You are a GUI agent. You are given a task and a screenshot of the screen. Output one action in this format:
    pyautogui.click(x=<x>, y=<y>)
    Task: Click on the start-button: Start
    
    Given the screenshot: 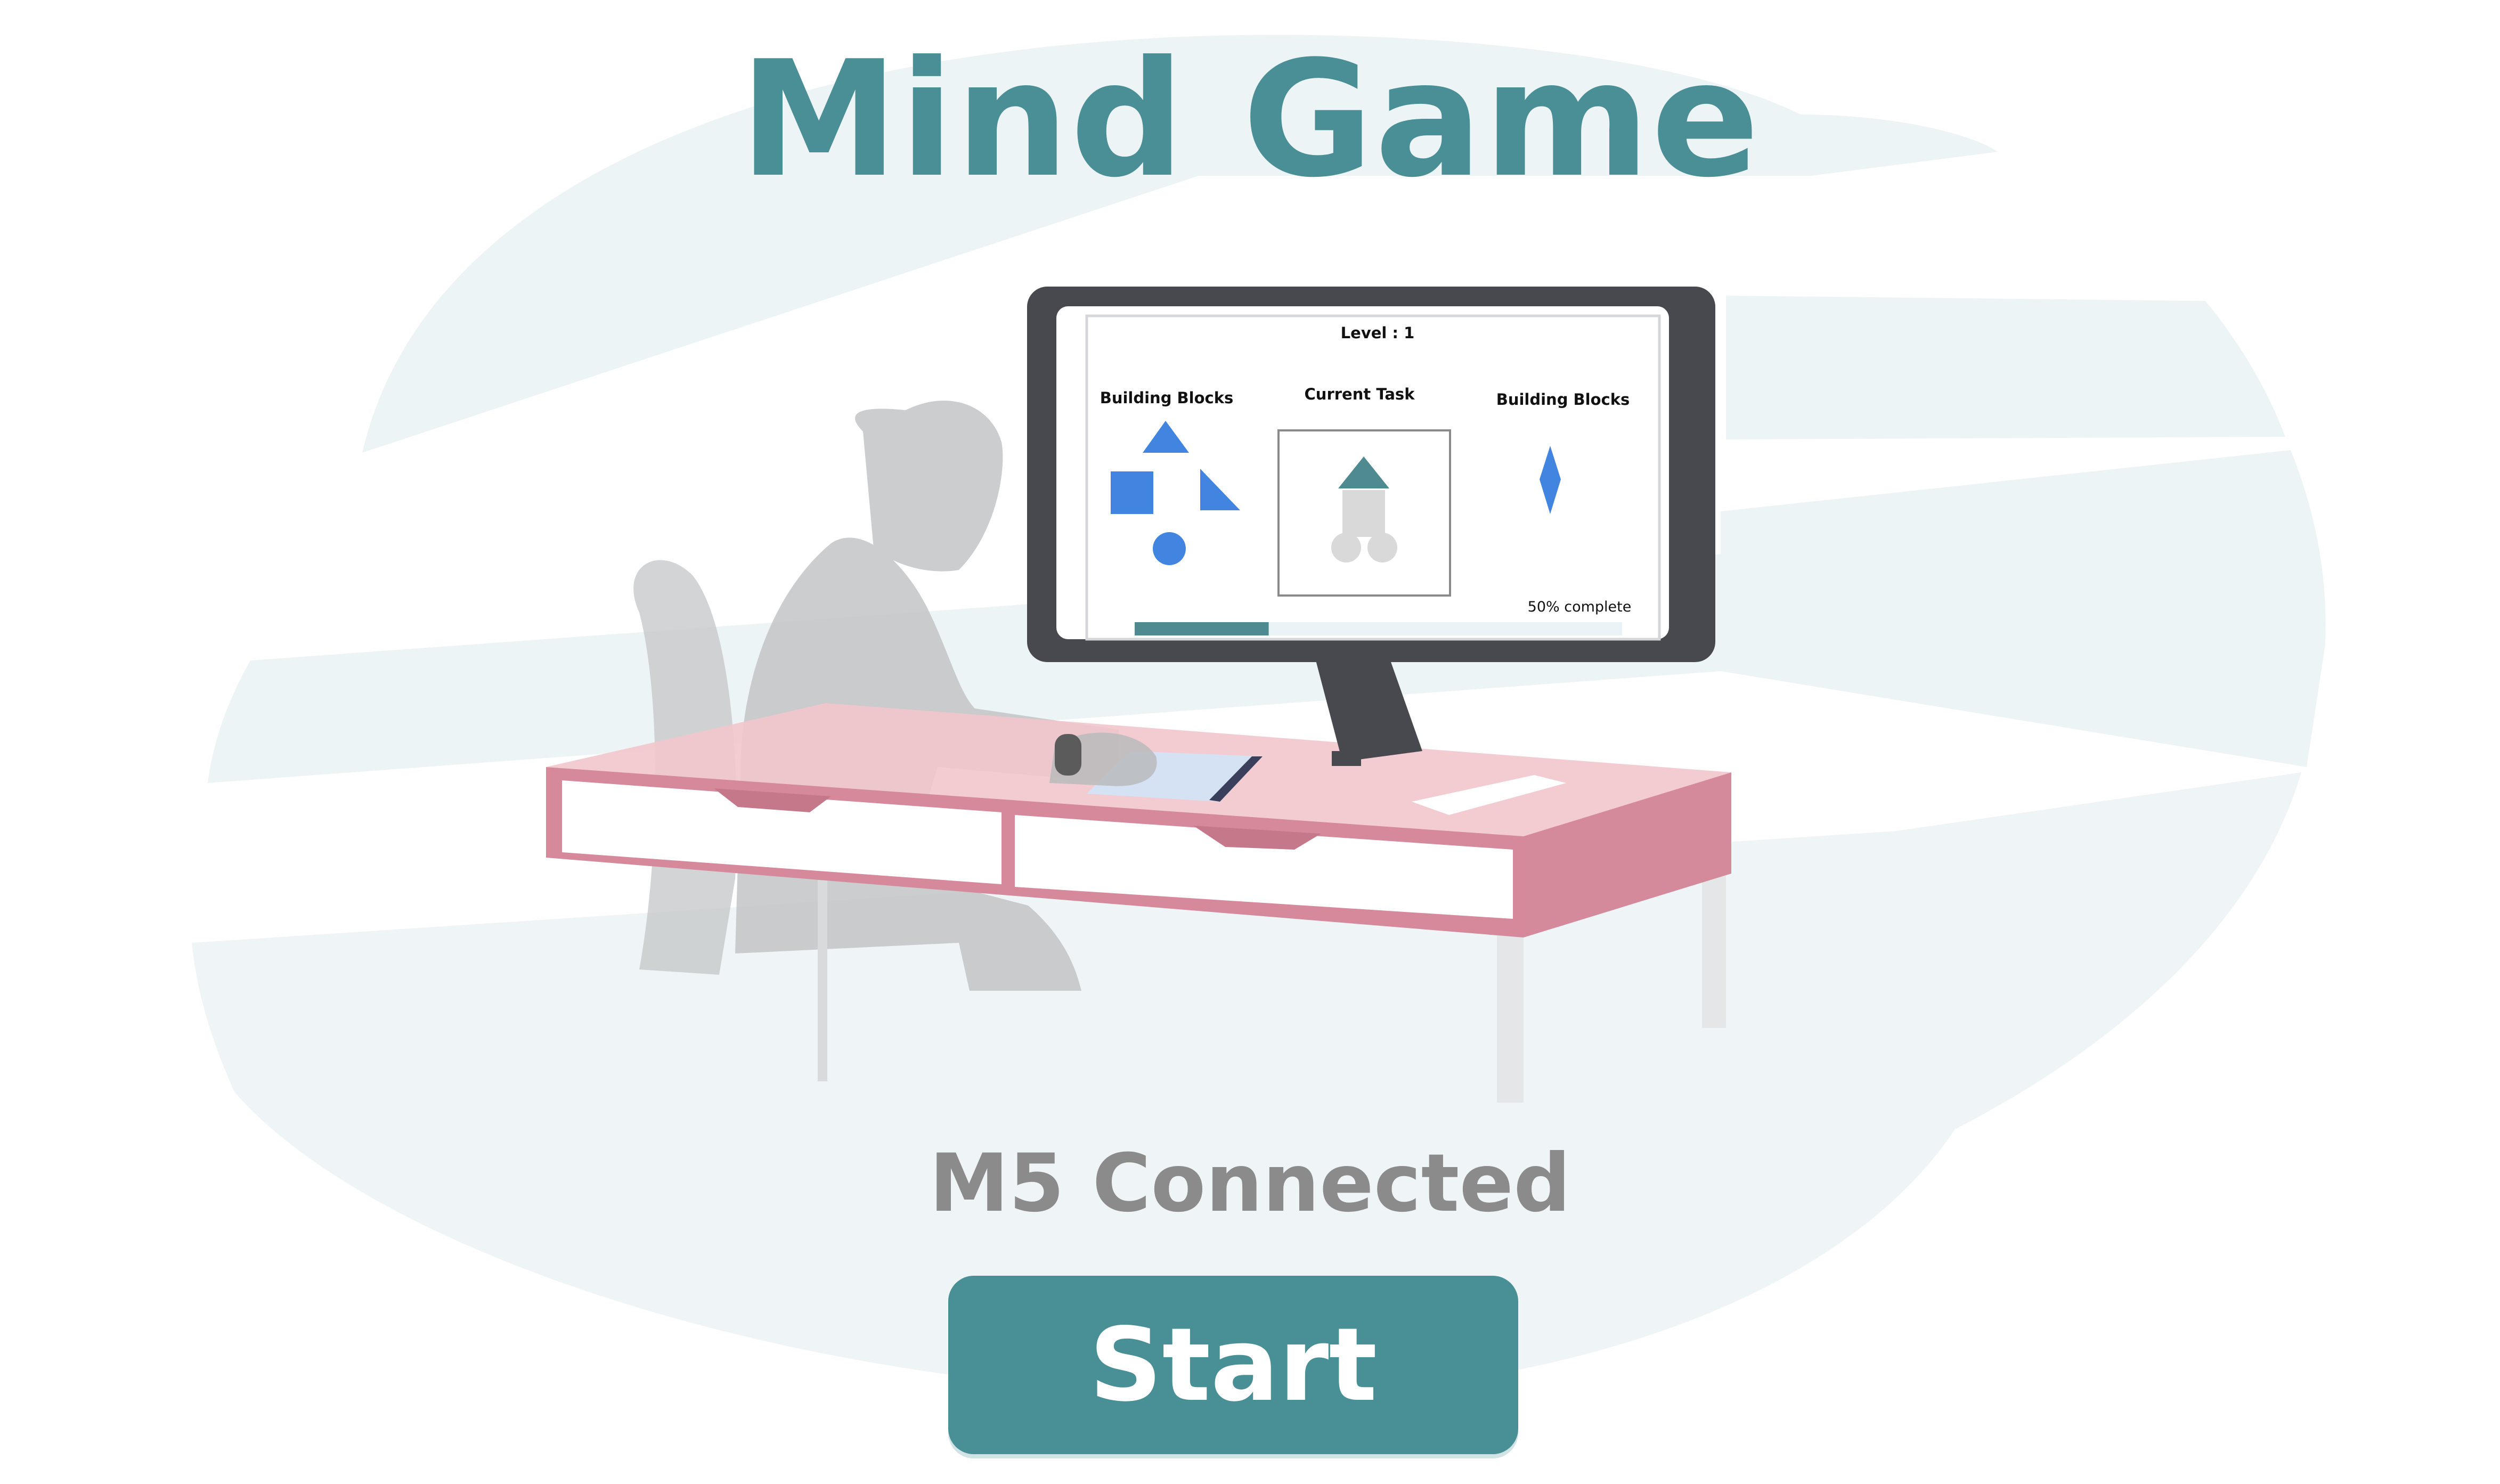 What is the action you would take?
    pyautogui.click(x=1233, y=1365)
    